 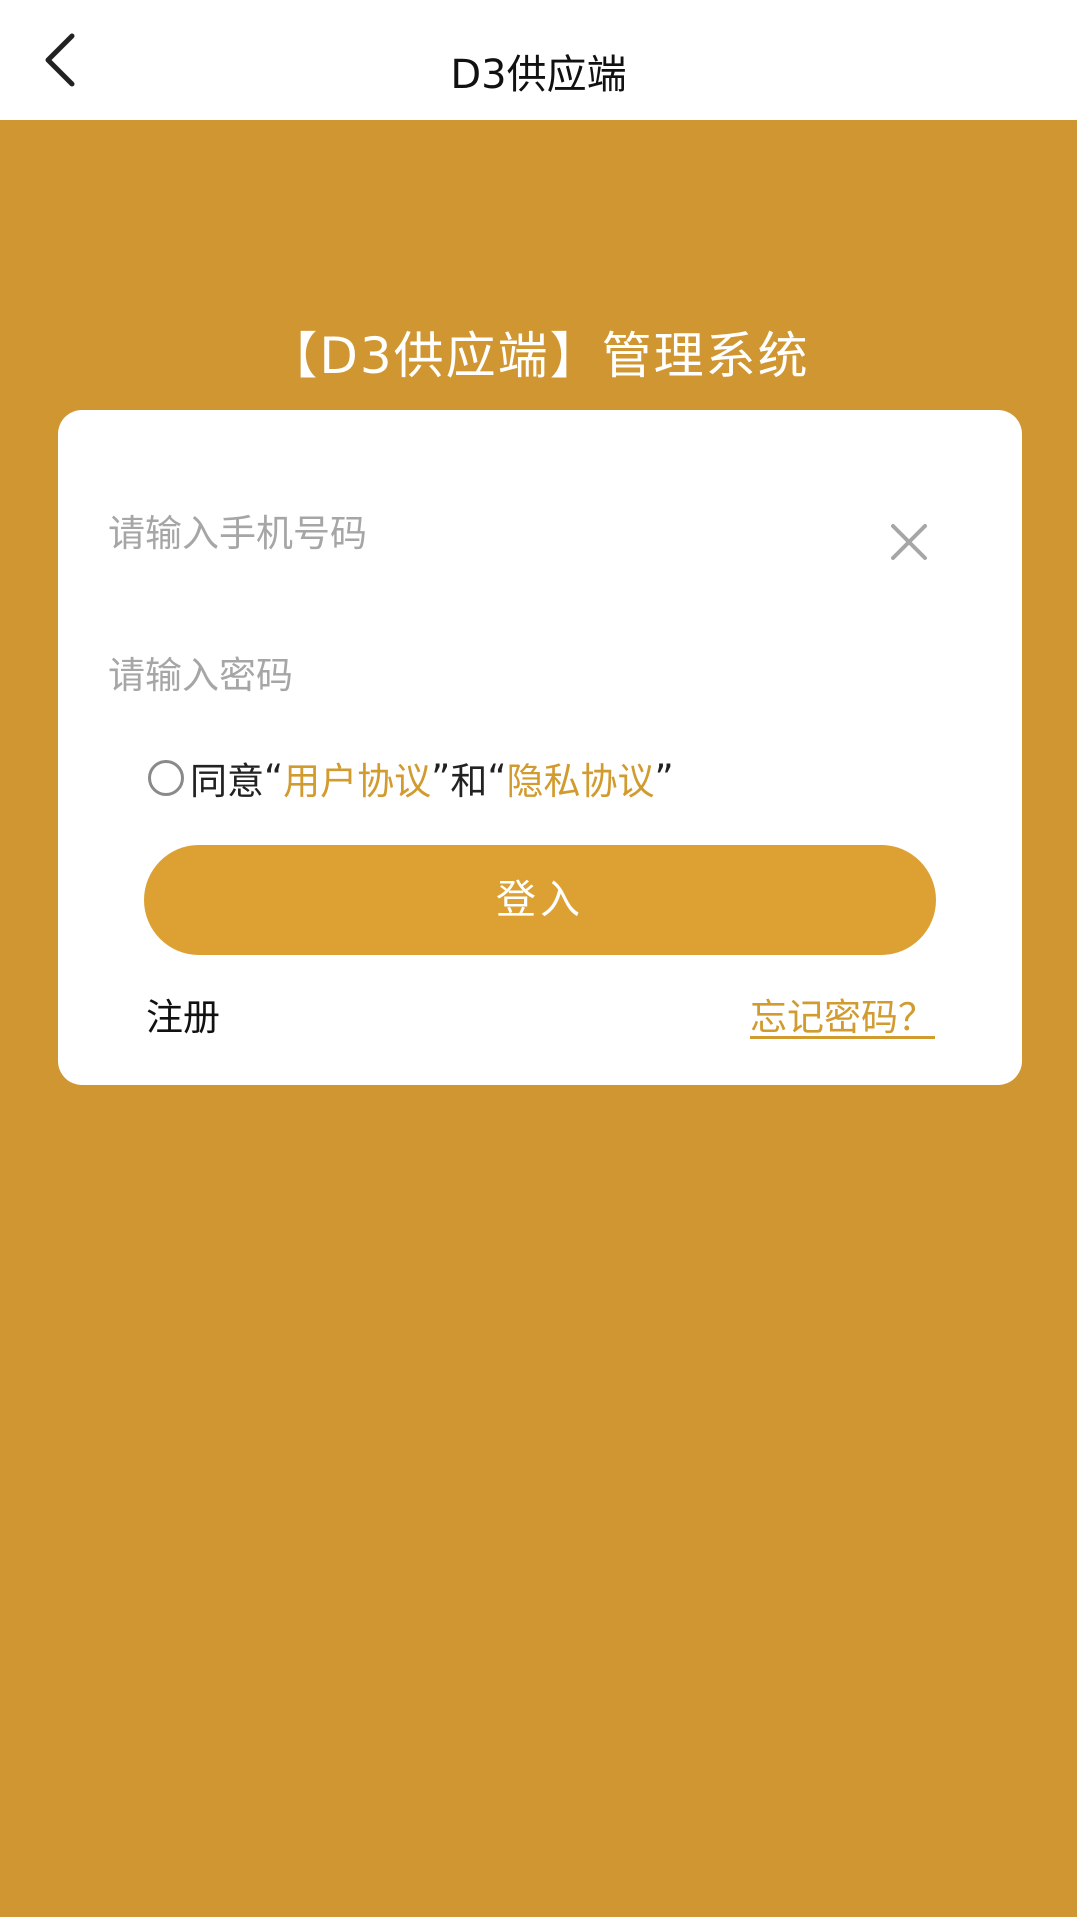 What do you see at coordinates (357, 778) in the screenshot?
I see `user-agreement-link: 用户协议` at bounding box center [357, 778].